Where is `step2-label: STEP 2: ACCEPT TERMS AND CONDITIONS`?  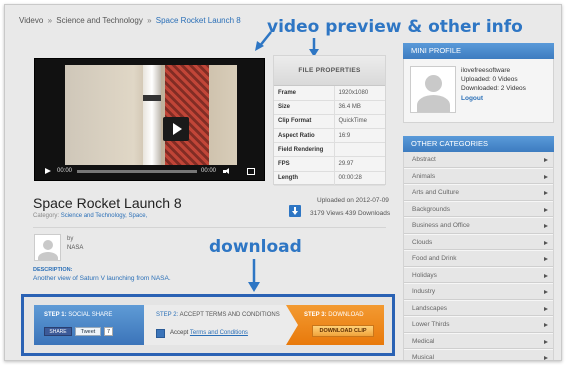 step2-label: STEP 2: ACCEPT TERMS AND CONDITIONS is located at coordinates (218, 315).